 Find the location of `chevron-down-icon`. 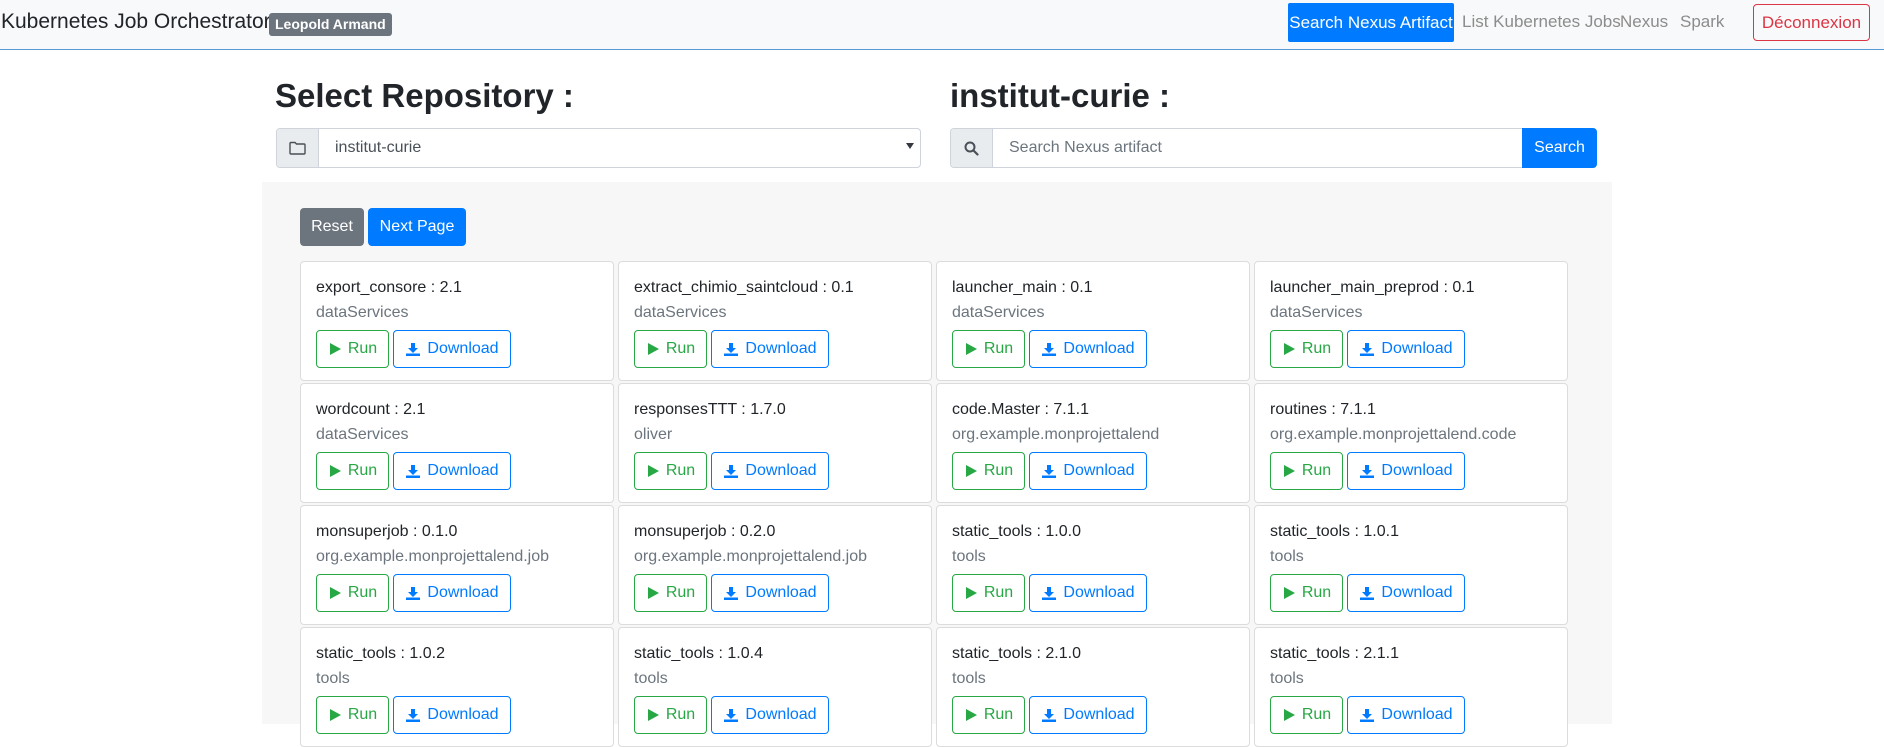

chevron-down-icon is located at coordinates (910, 146).